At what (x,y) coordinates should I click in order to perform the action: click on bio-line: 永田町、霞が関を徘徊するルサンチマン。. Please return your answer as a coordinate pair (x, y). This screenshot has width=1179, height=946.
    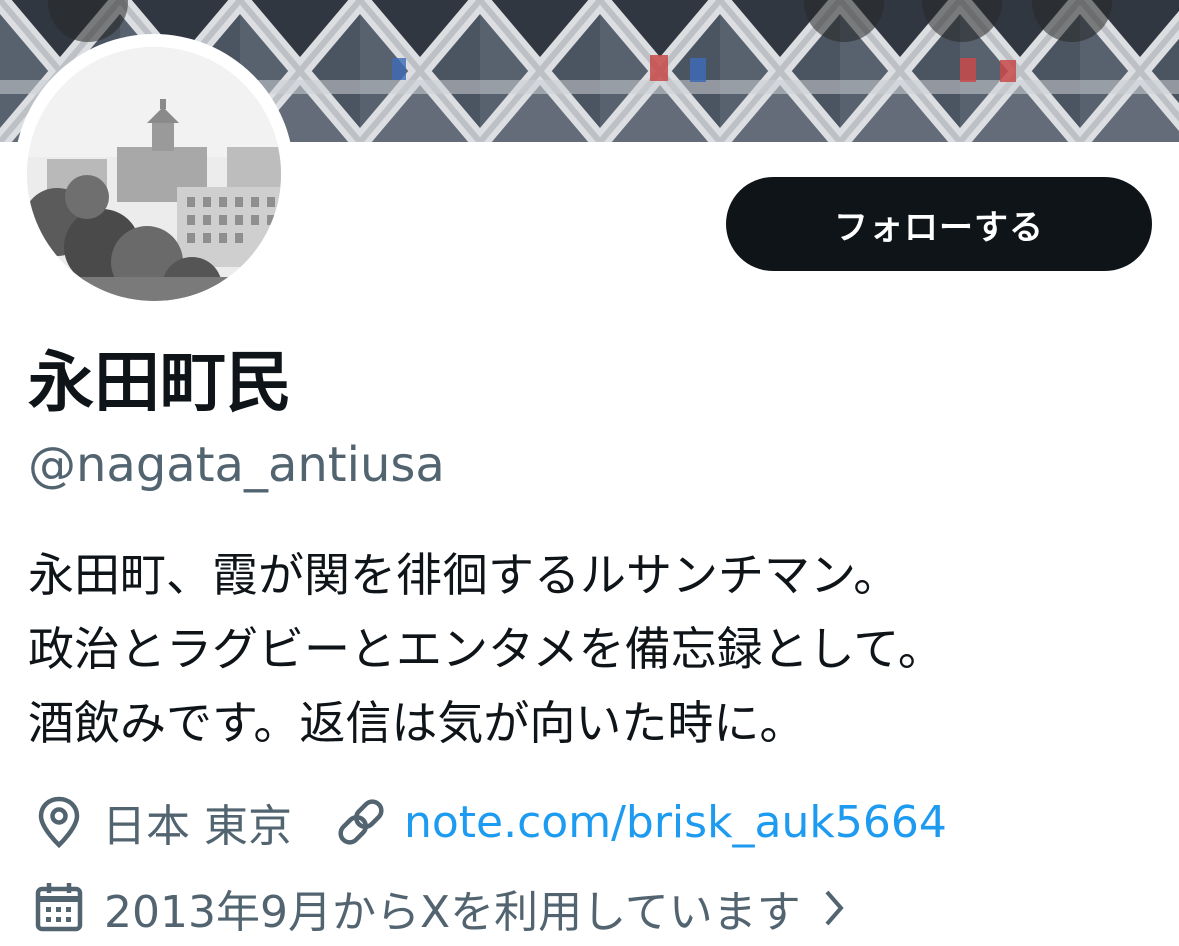
    Looking at the image, I should click on (464, 575).